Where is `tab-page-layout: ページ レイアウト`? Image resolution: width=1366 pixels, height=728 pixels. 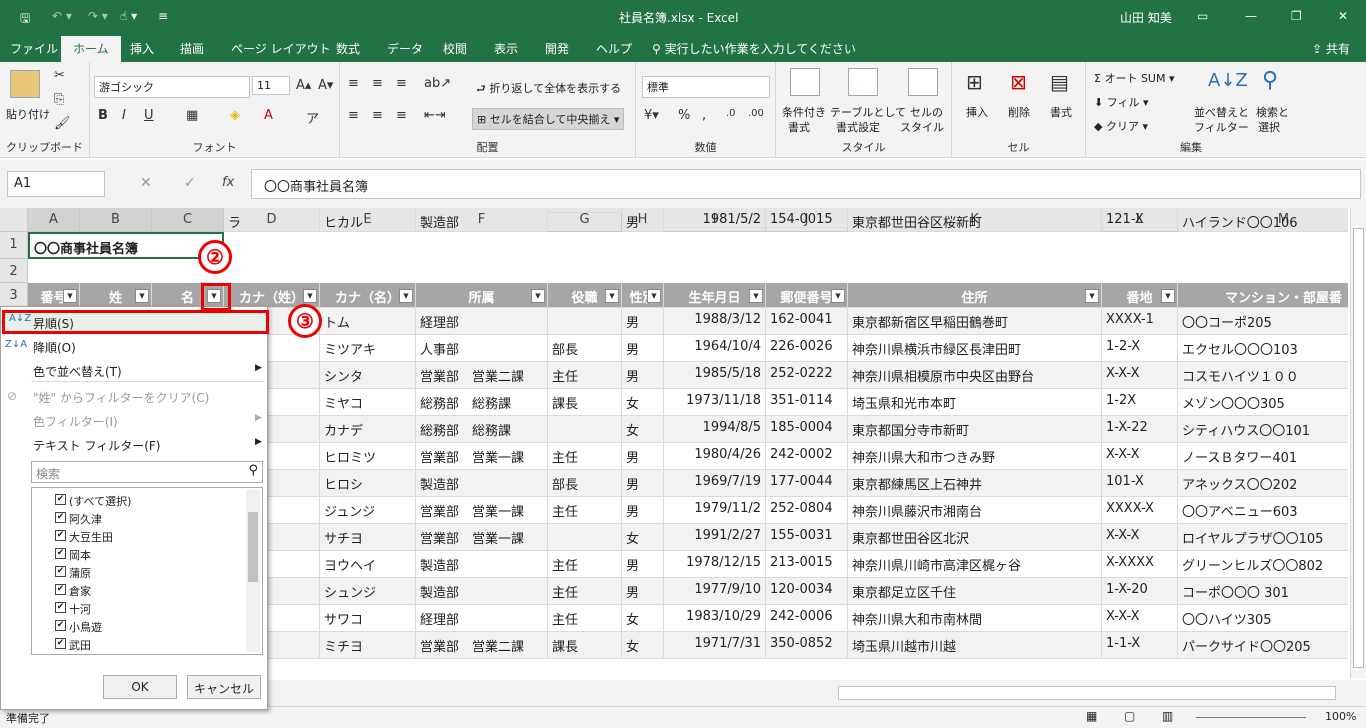
tab-page-layout: ページ レイアウト is located at coordinates (281, 48).